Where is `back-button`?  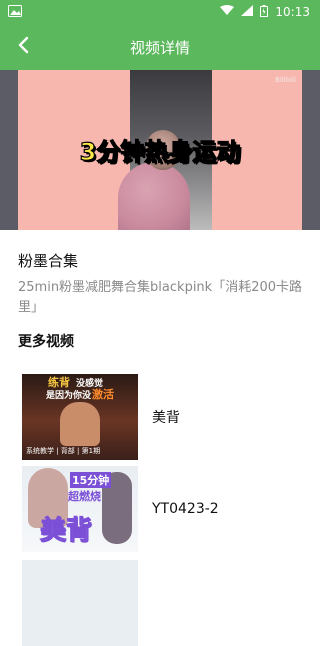
back-button is located at coordinates (23, 47).